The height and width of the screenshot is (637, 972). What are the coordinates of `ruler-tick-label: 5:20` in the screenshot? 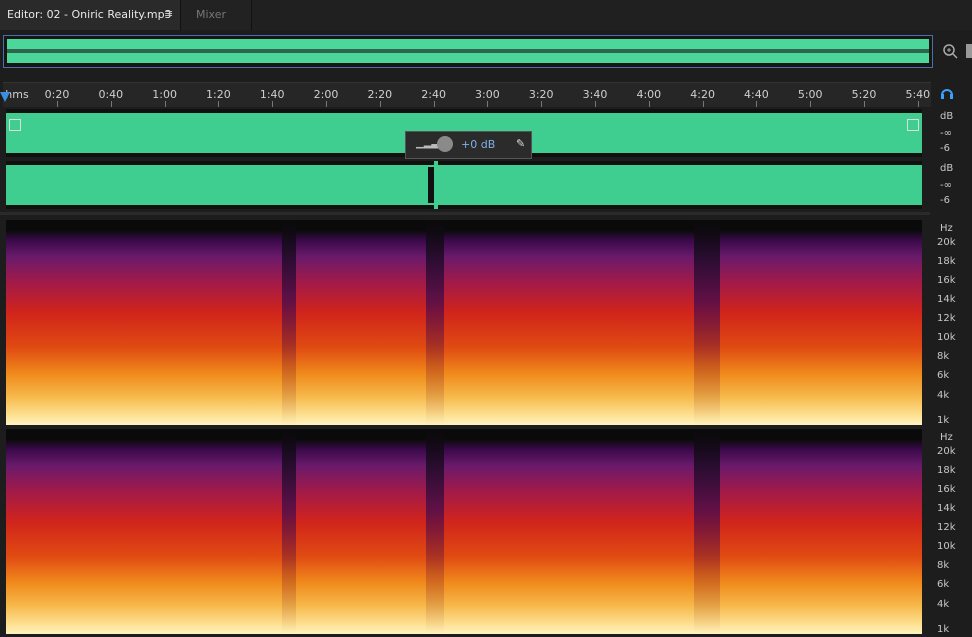 It's located at (864, 94).